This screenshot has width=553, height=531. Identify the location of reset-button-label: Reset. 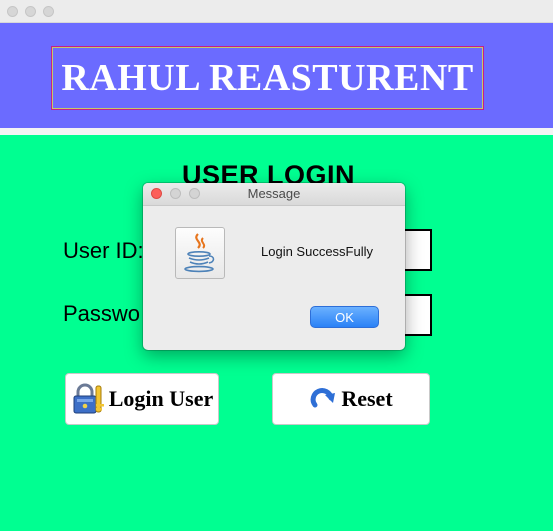
(367, 398).